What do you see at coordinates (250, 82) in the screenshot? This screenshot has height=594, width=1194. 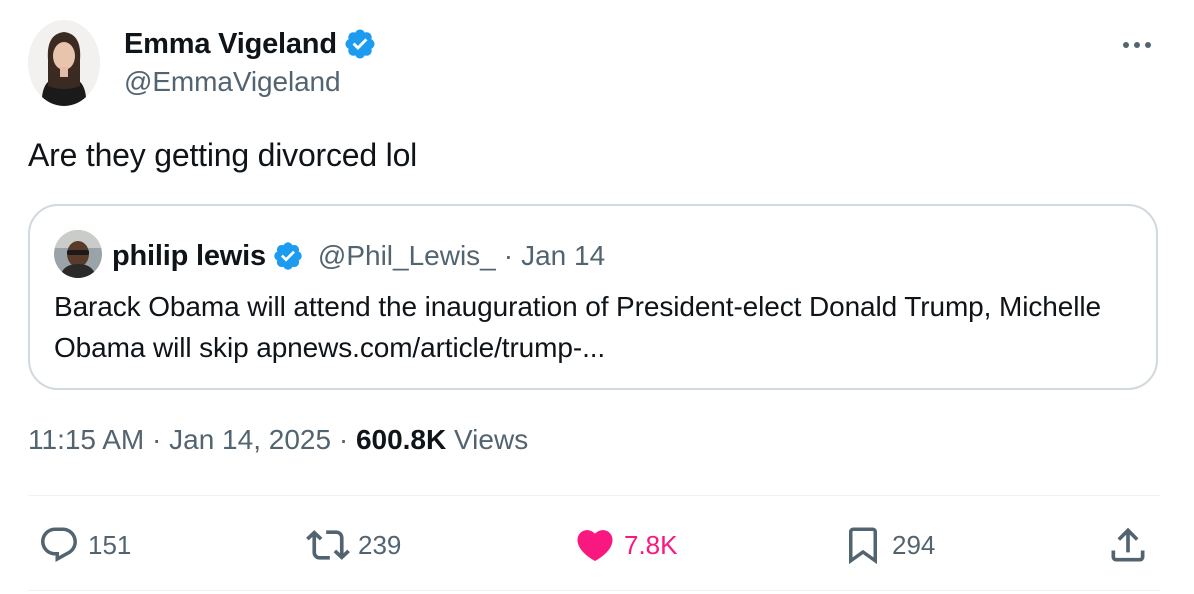 I see `author-handle: @EmmaVigeland` at bounding box center [250, 82].